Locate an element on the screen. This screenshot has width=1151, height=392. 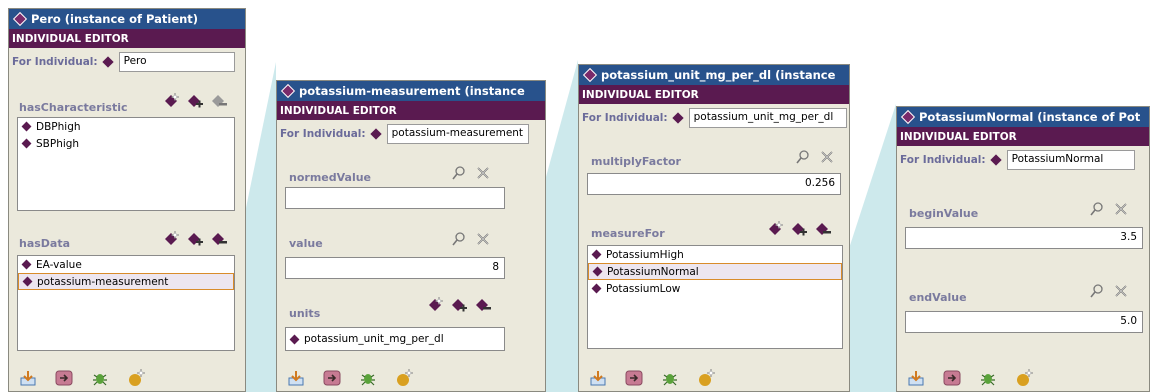
individual-name-field: Pero is located at coordinates (176, 62).